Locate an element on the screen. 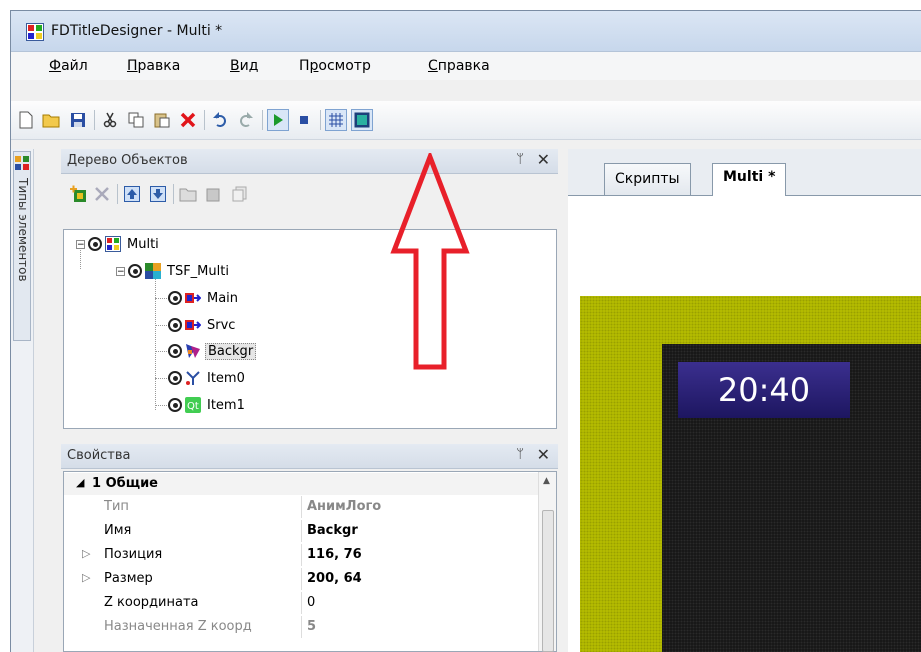 The image size is (921, 652). property-value: 200, 64 is located at coordinates (334, 578).